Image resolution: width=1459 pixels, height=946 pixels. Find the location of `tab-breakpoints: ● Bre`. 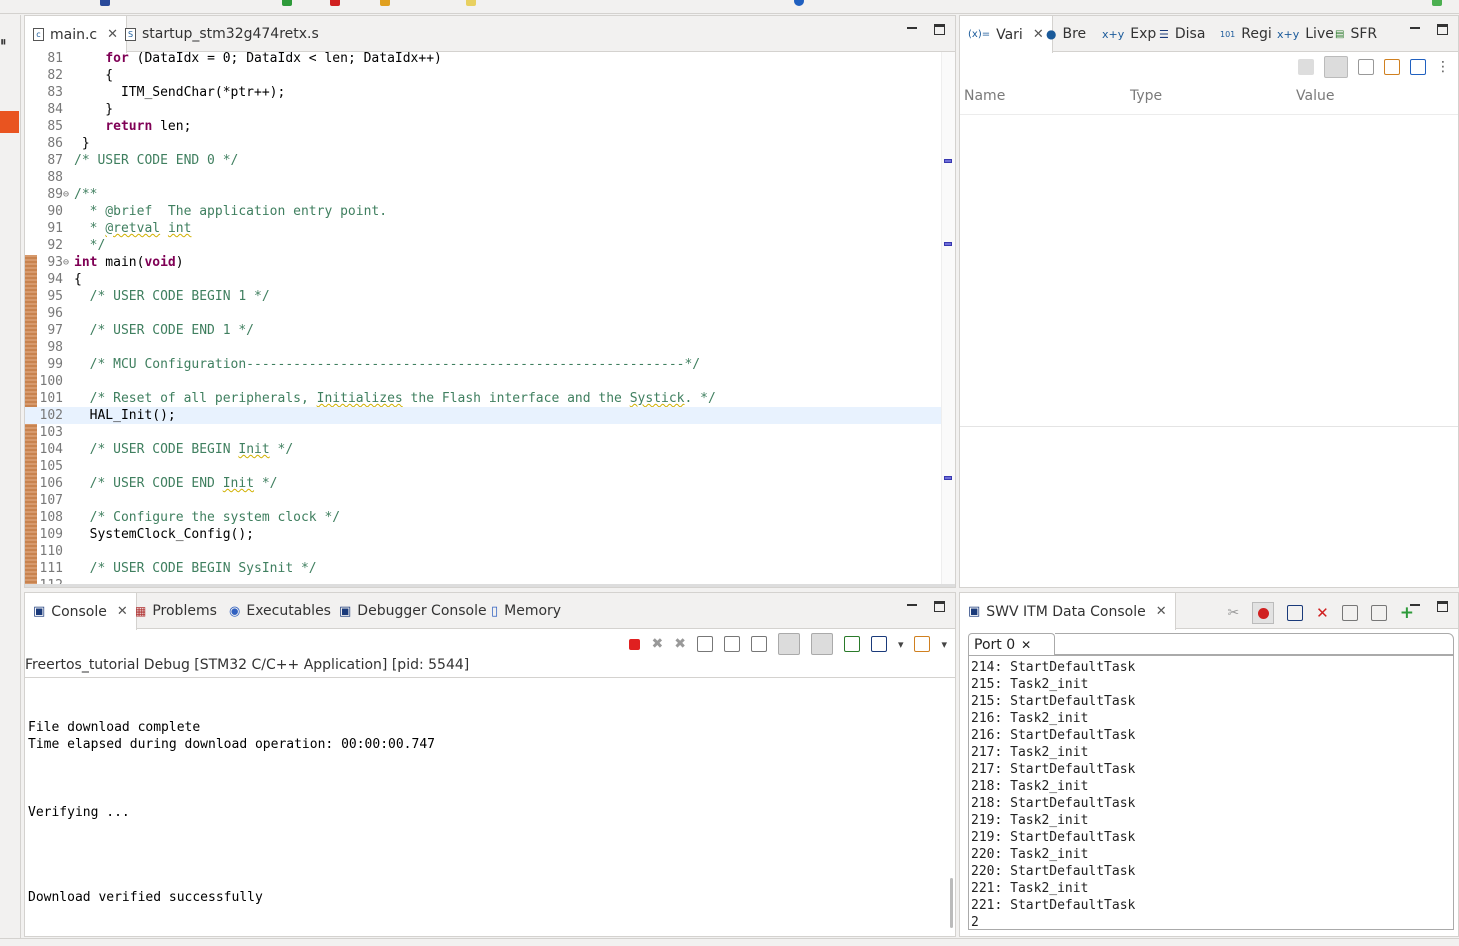

tab-breakpoints: ● Bre is located at coordinates (1066, 34).